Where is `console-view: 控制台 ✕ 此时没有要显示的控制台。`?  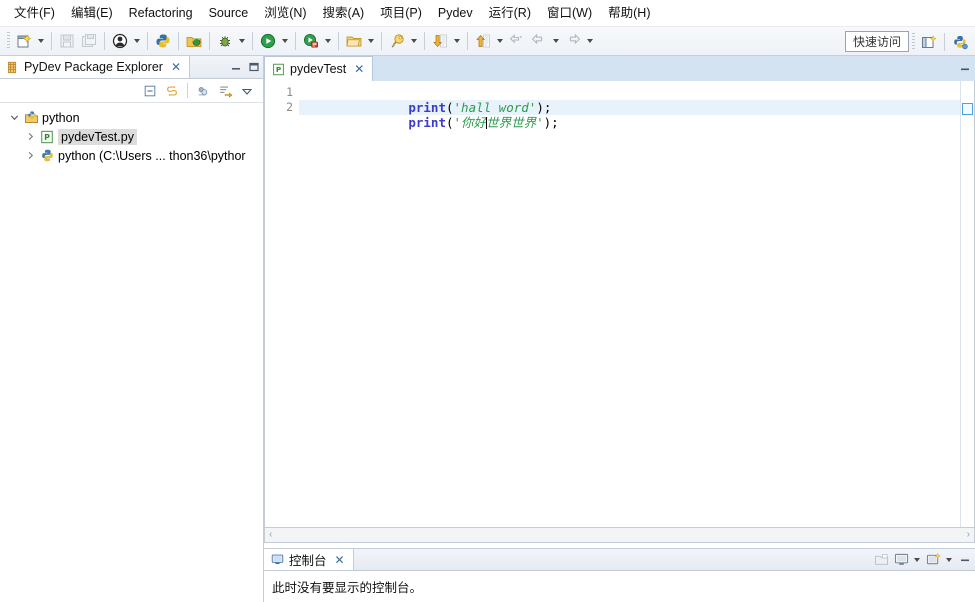
console-view: 控制台 ✕ 此时没有要显示的控制台。 is located at coordinates (619, 575).